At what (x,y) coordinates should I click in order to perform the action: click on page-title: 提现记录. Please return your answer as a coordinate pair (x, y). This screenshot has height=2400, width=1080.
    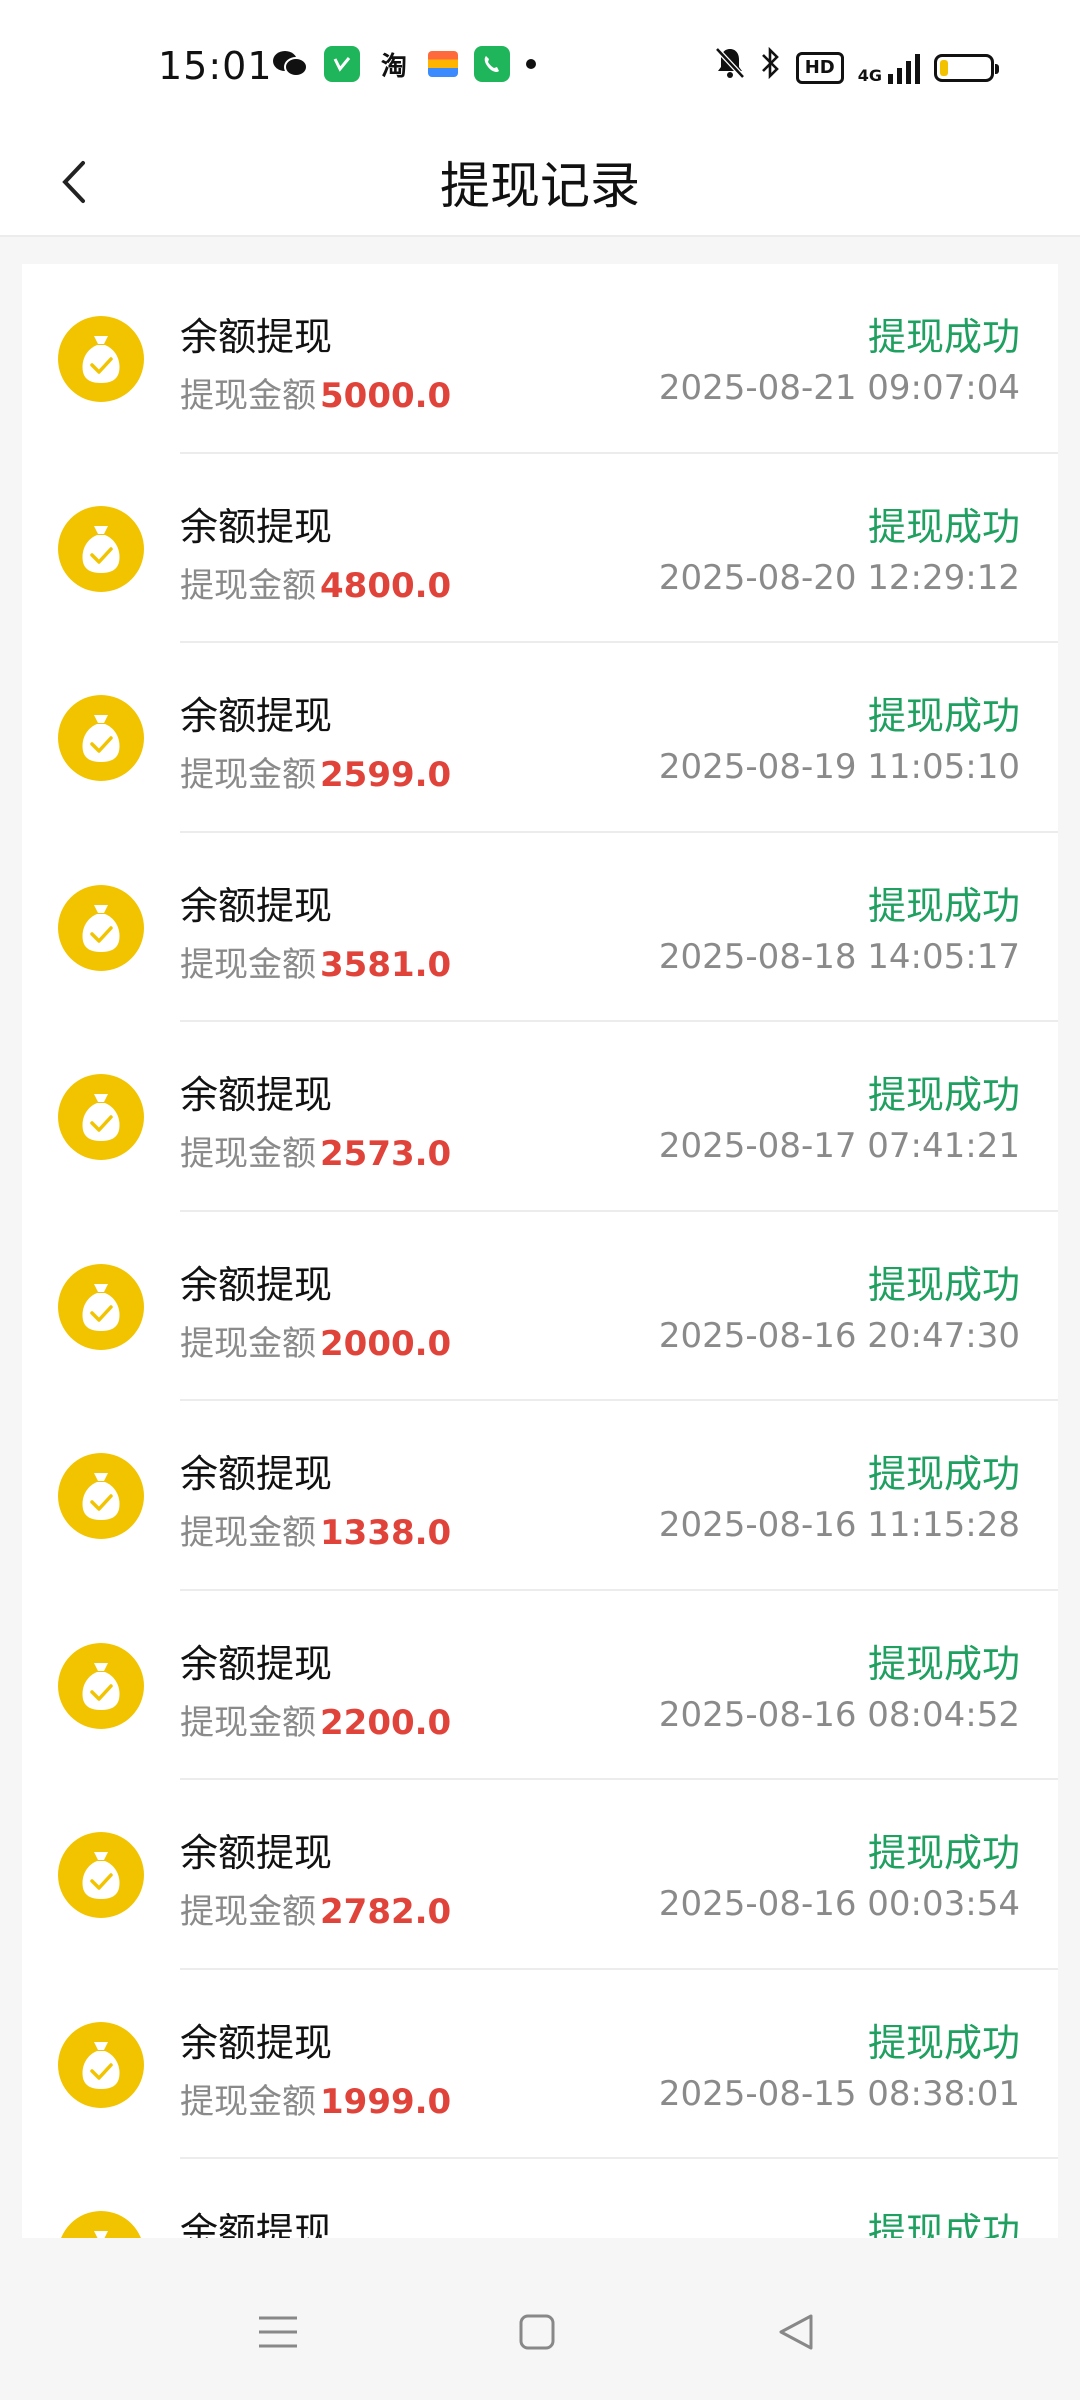
    Looking at the image, I should click on (540, 186).